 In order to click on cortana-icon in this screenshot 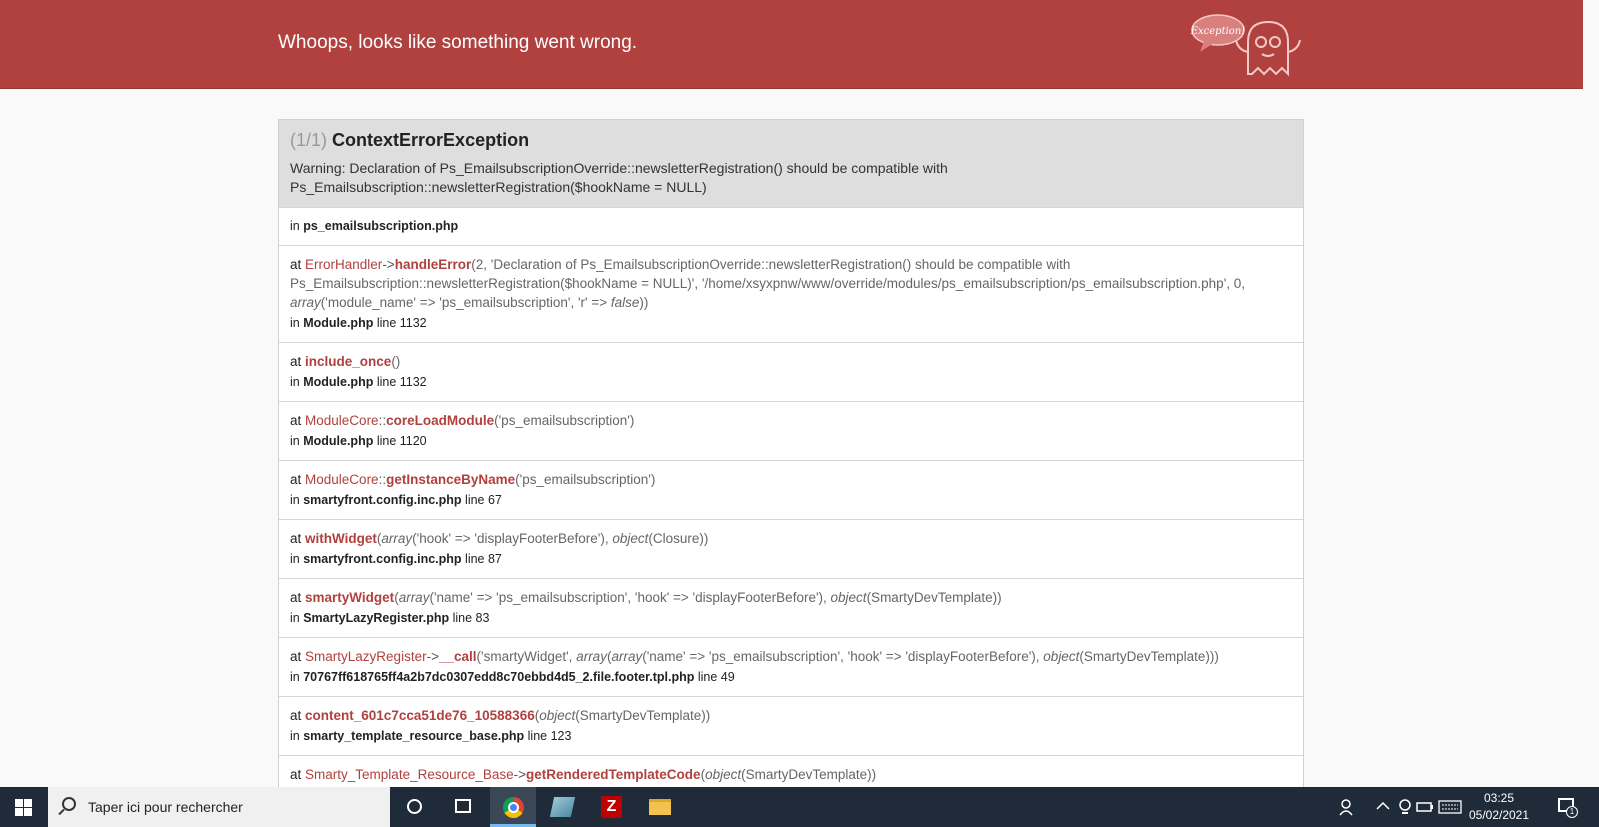, I will do `click(414, 806)`.